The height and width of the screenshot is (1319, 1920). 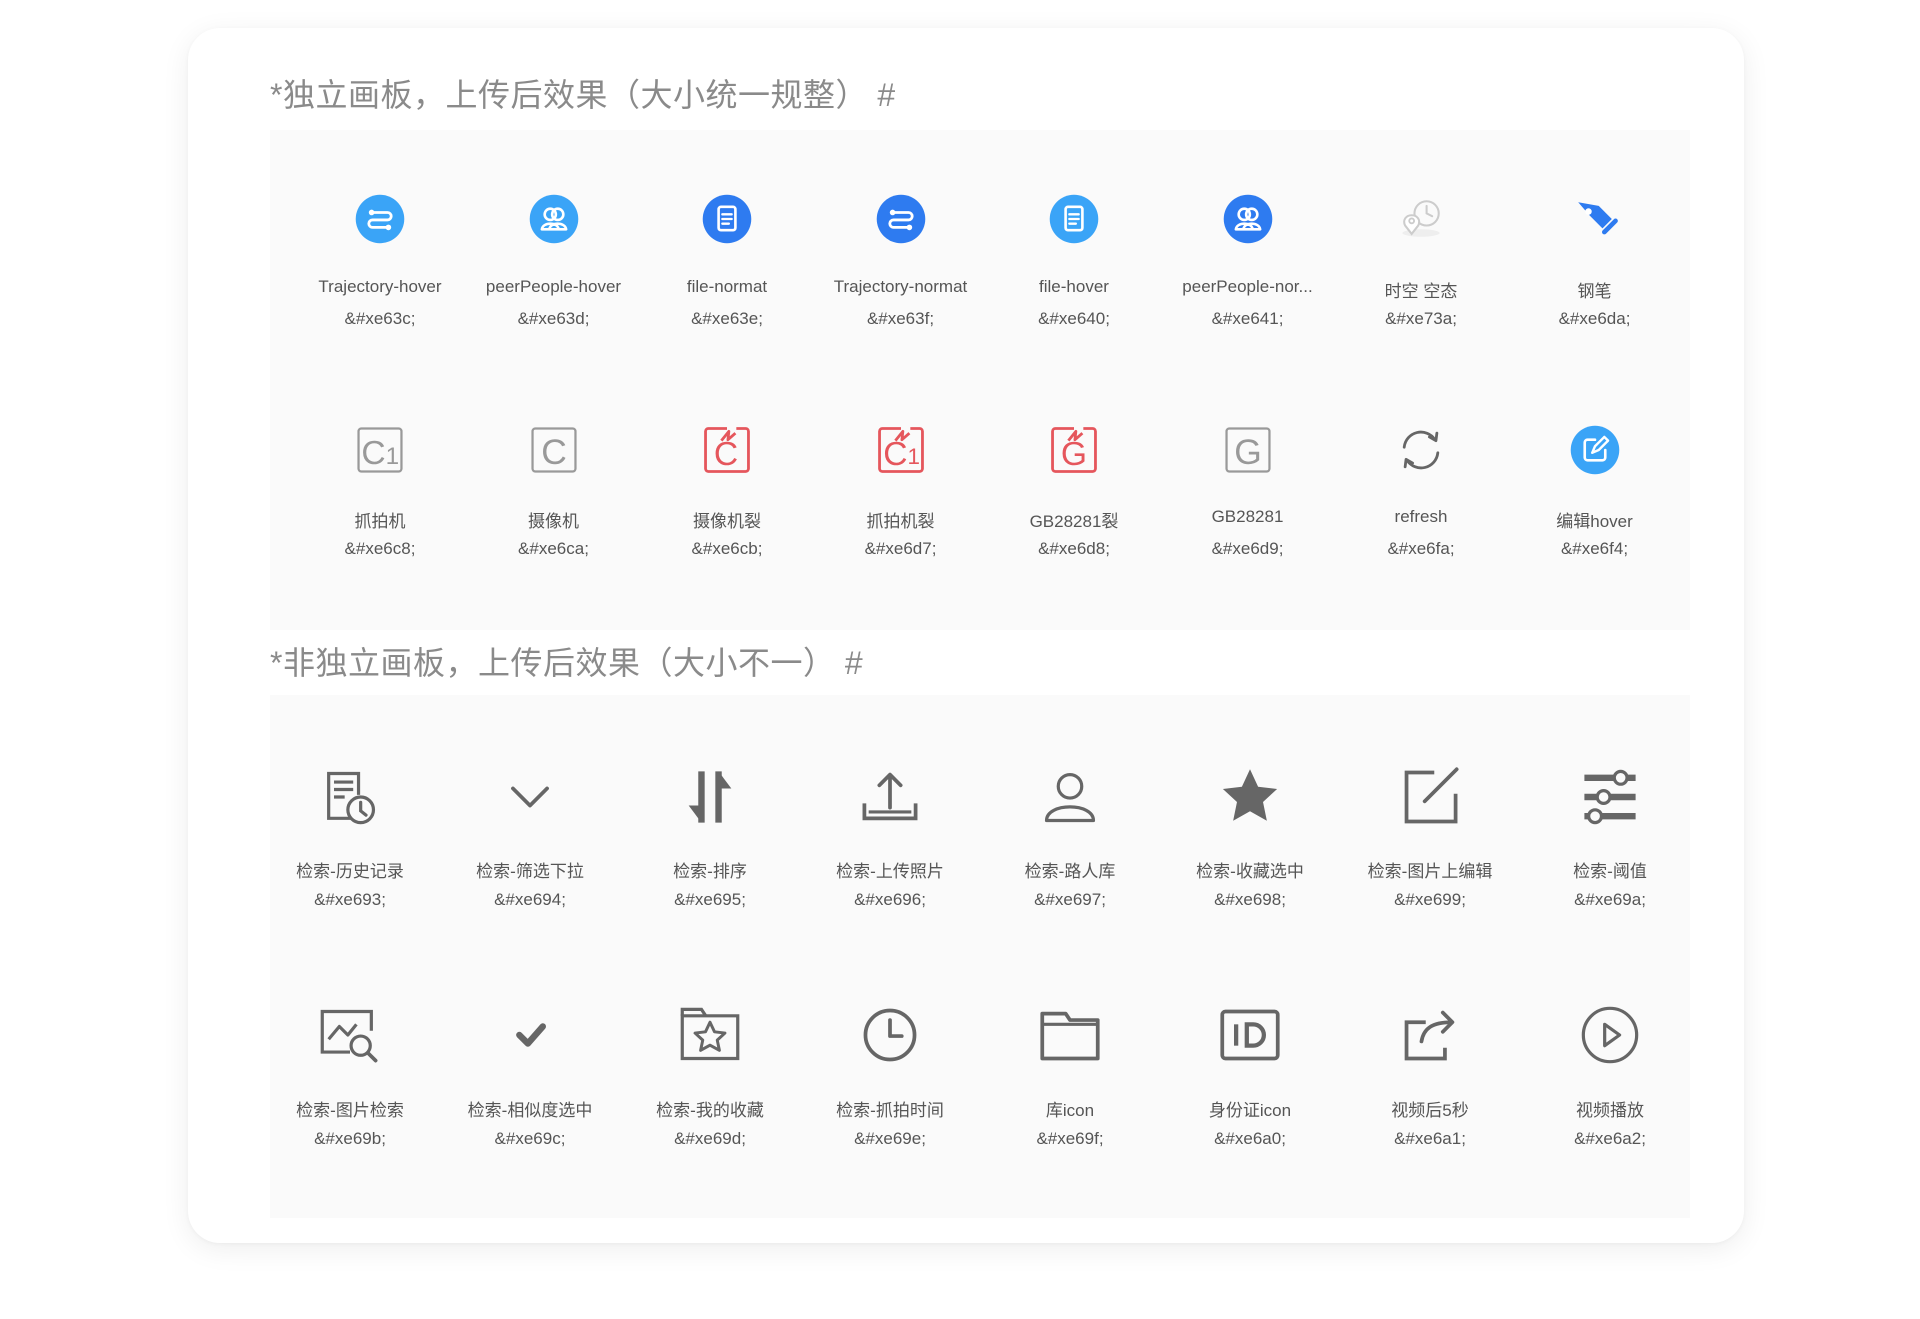 What do you see at coordinates (727, 521) in the screenshot?
I see `icon-name-label: 摄像机裂` at bounding box center [727, 521].